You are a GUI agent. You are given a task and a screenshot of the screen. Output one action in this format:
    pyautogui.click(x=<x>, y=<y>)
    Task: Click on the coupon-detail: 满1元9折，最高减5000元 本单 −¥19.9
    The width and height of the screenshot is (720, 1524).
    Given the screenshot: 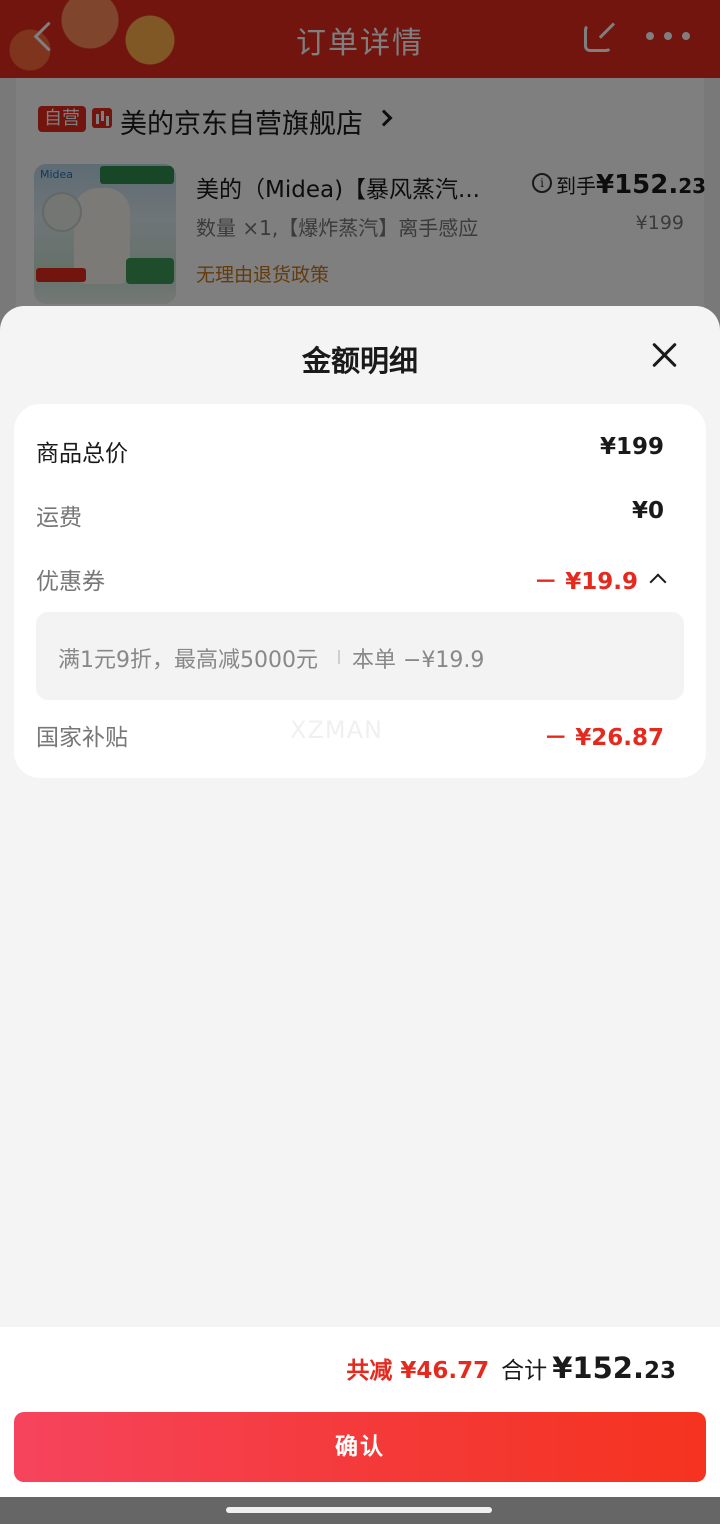 What is the action you would take?
    pyautogui.click(x=360, y=656)
    